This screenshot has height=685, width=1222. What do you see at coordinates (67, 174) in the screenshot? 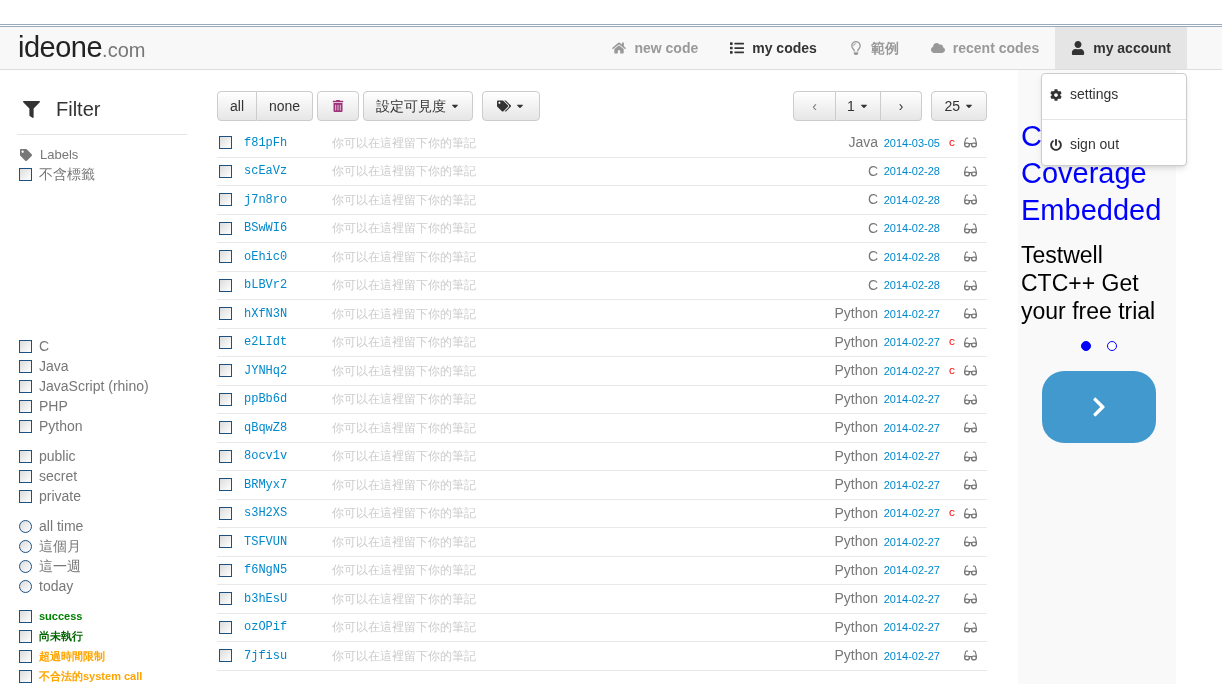
I see `filter-option: 不含標籤` at bounding box center [67, 174].